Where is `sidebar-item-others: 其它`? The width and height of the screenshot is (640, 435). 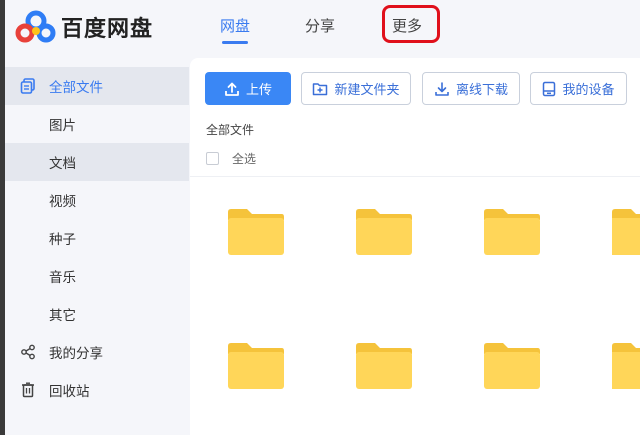
sidebar-item-others: 其它 is located at coordinates (97, 314).